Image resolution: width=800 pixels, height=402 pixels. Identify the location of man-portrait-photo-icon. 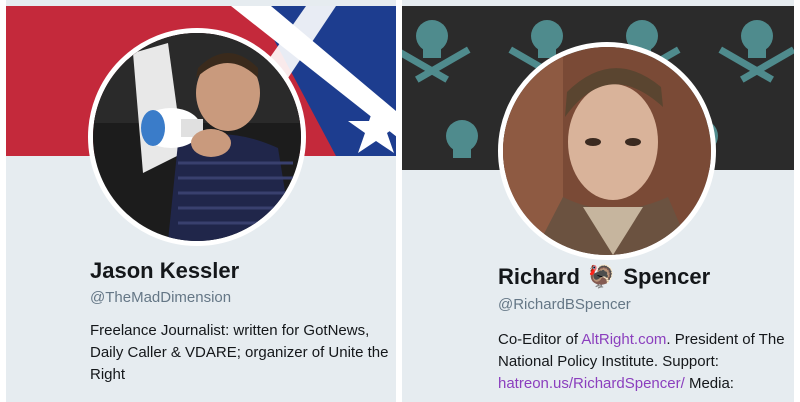
(607, 151).